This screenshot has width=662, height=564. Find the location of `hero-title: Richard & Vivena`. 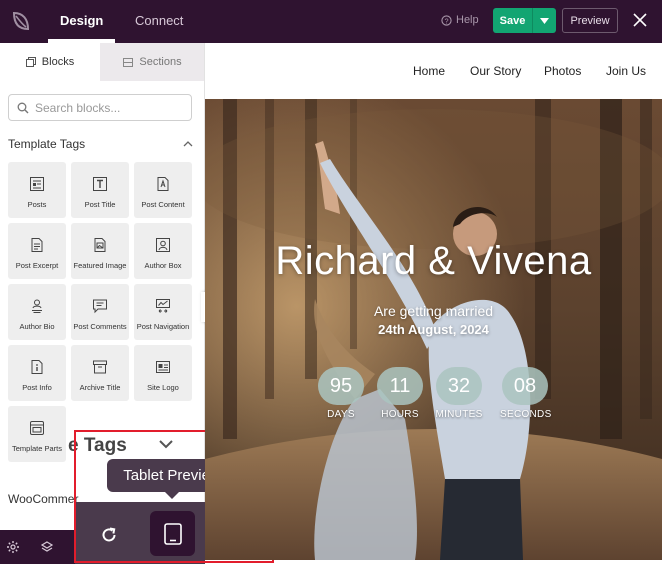

hero-title: Richard & Vivena is located at coordinates (433, 261).